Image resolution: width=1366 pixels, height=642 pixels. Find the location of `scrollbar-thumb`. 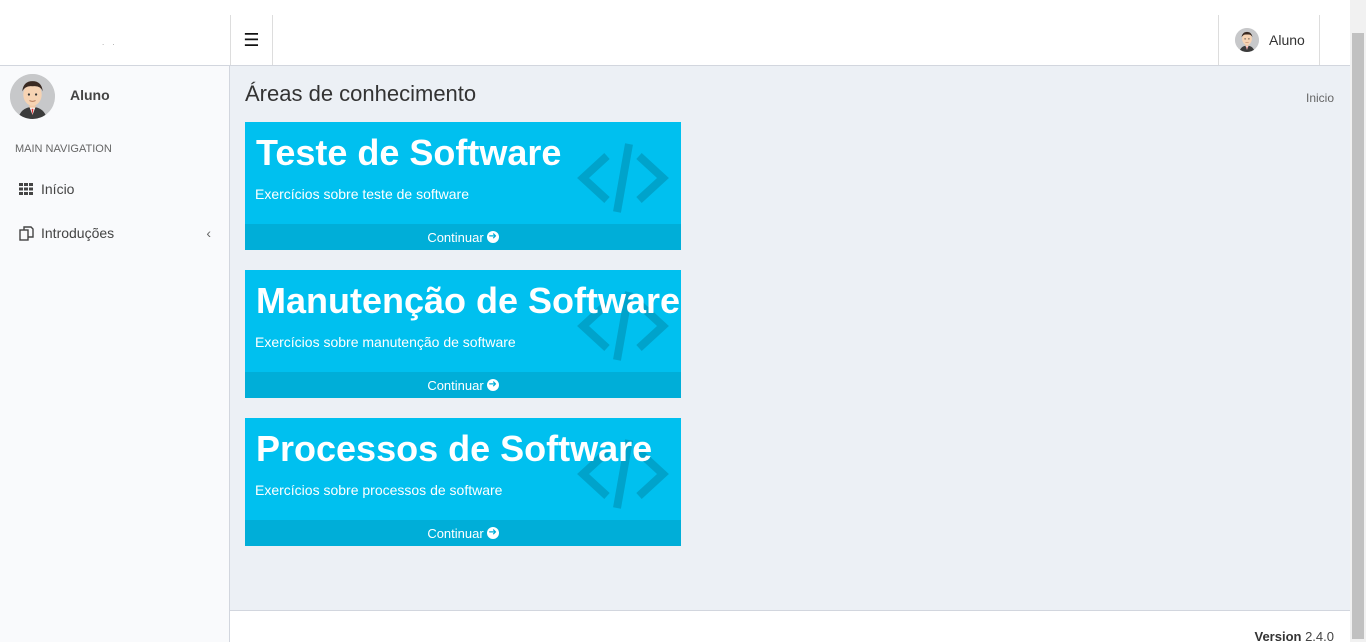

scrollbar-thumb is located at coordinates (1358, 336).